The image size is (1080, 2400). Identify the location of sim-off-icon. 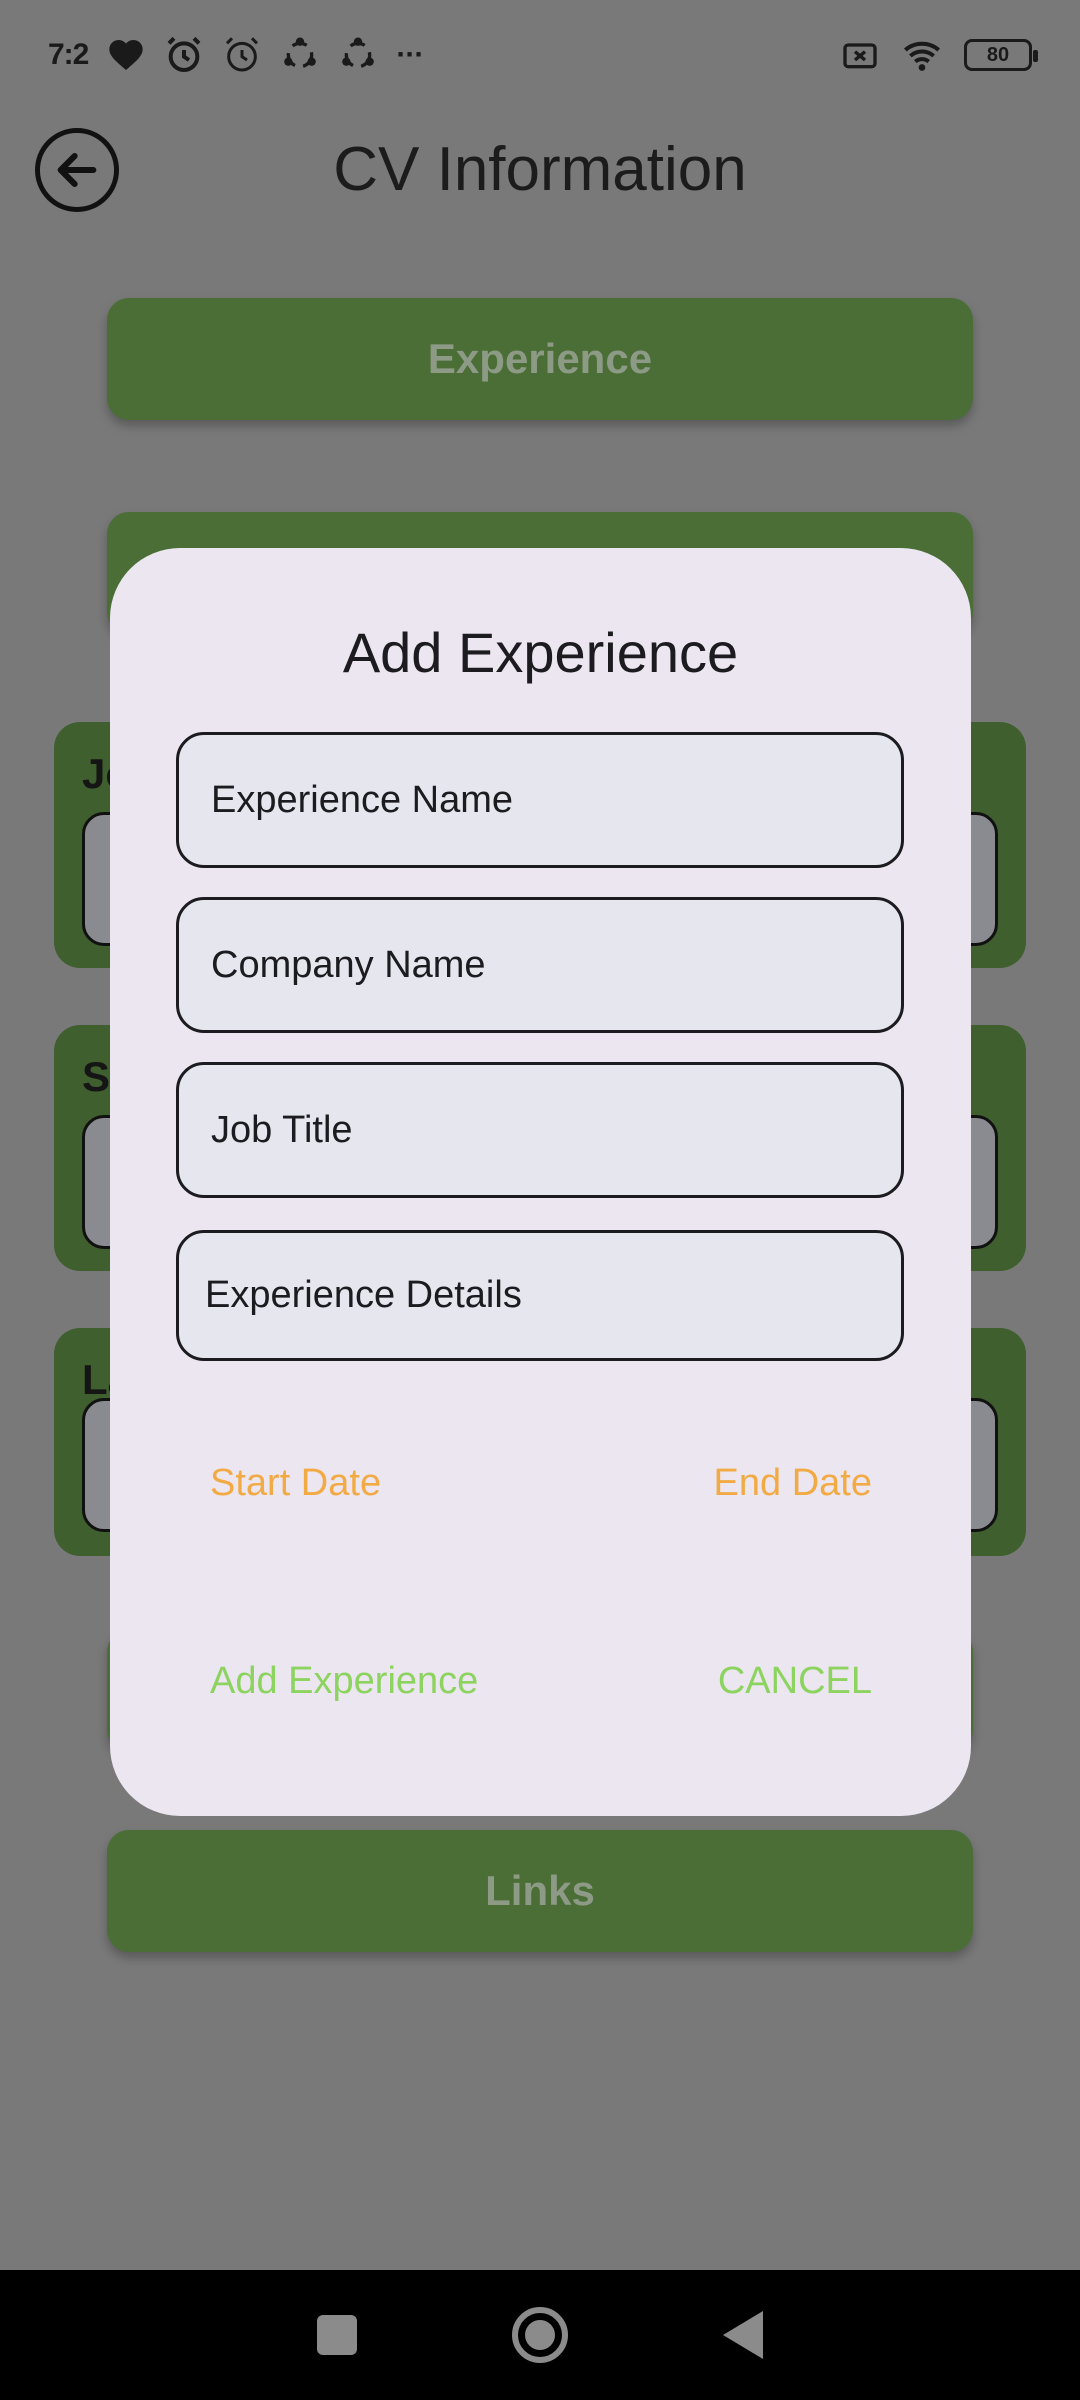
(860, 56).